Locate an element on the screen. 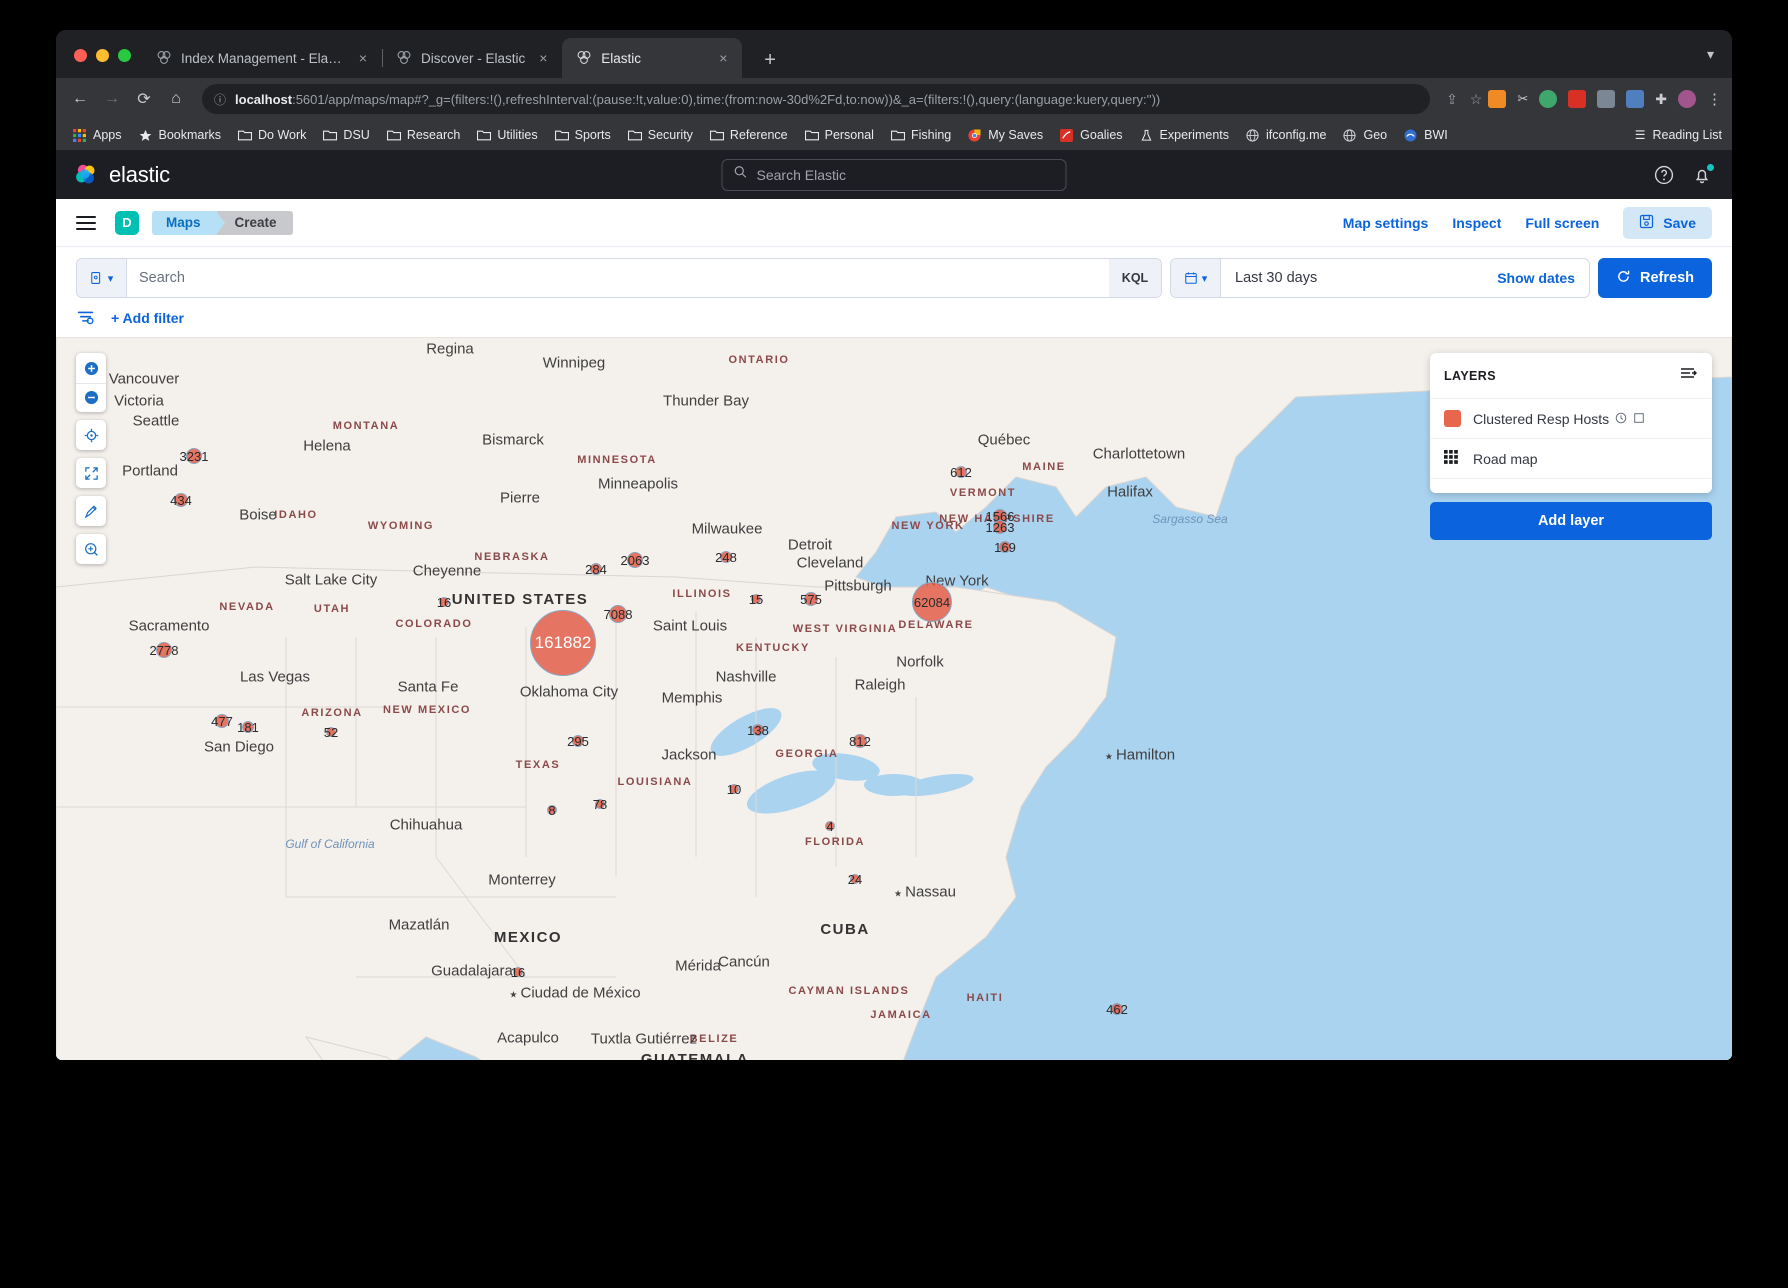 Image resolution: width=1788 pixels, height=1288 pixels. layer-item-clustered-resp-hosts: Clustered Resp Hosts is located at coordinates (1571, 419).